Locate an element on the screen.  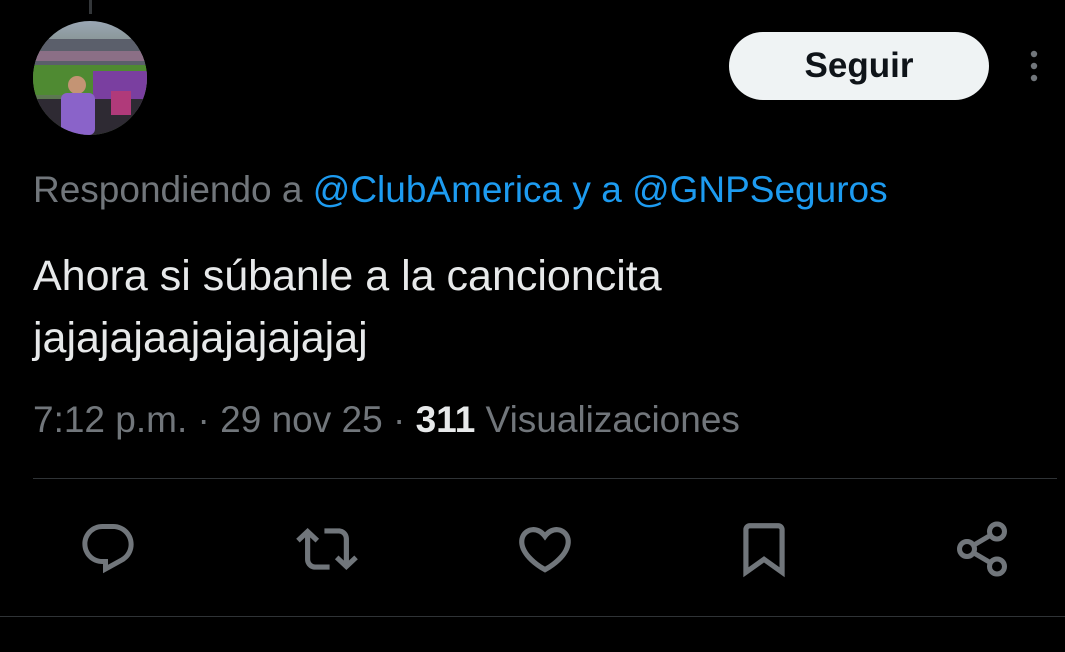
views-label: Visualizaciones is located at coordinates (607, 419).